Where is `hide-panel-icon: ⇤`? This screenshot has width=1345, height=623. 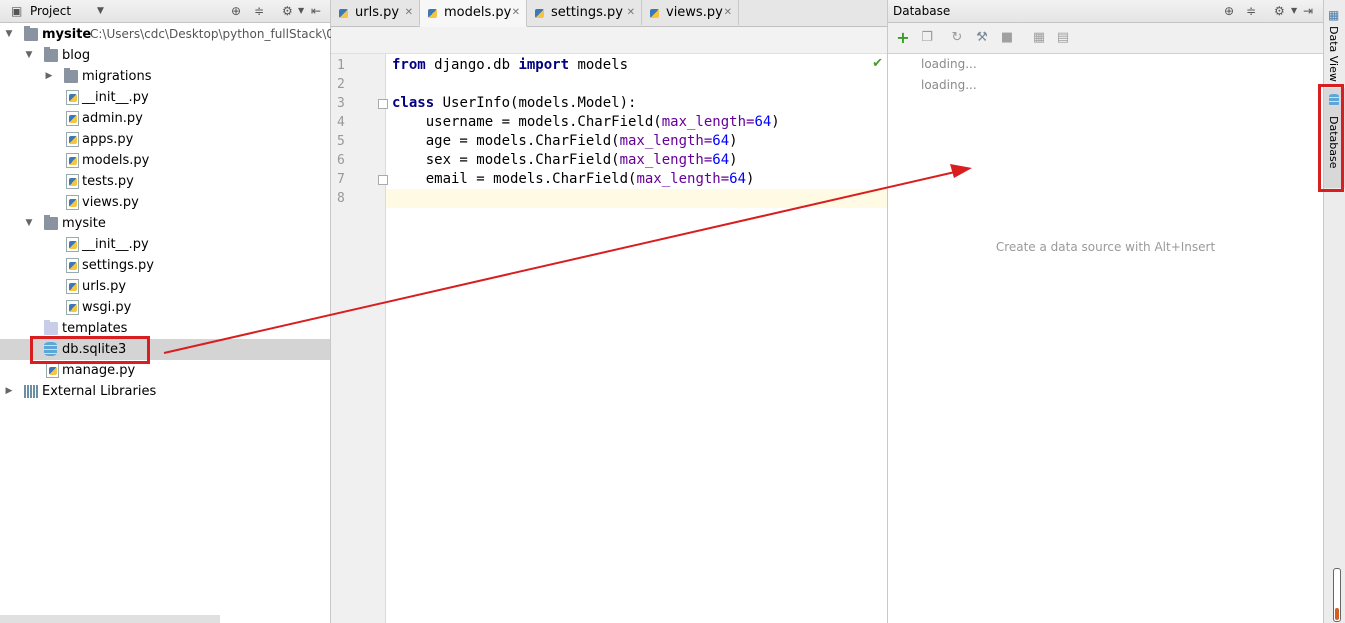
hide-panel-icon: ⇤ is located at coordinates (316, 11).